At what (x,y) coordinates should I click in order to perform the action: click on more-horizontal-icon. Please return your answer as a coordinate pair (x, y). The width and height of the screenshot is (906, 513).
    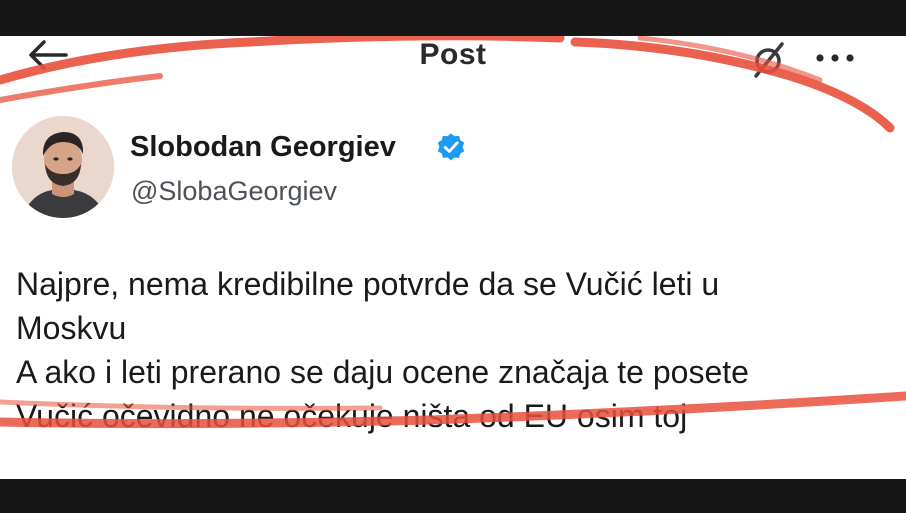
    Looking at the image, I should click on (835, 58).